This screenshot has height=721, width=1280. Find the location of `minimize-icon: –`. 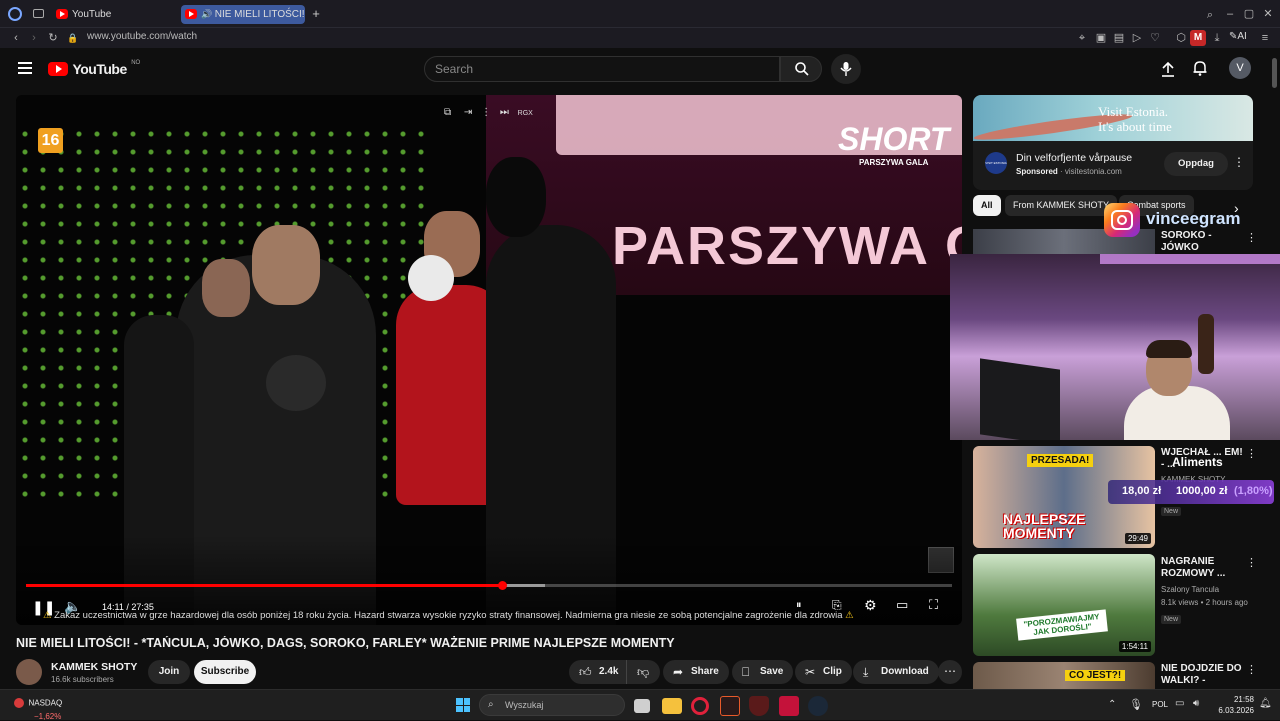

minimize-icon: – is located at coordinates (1230, 14).